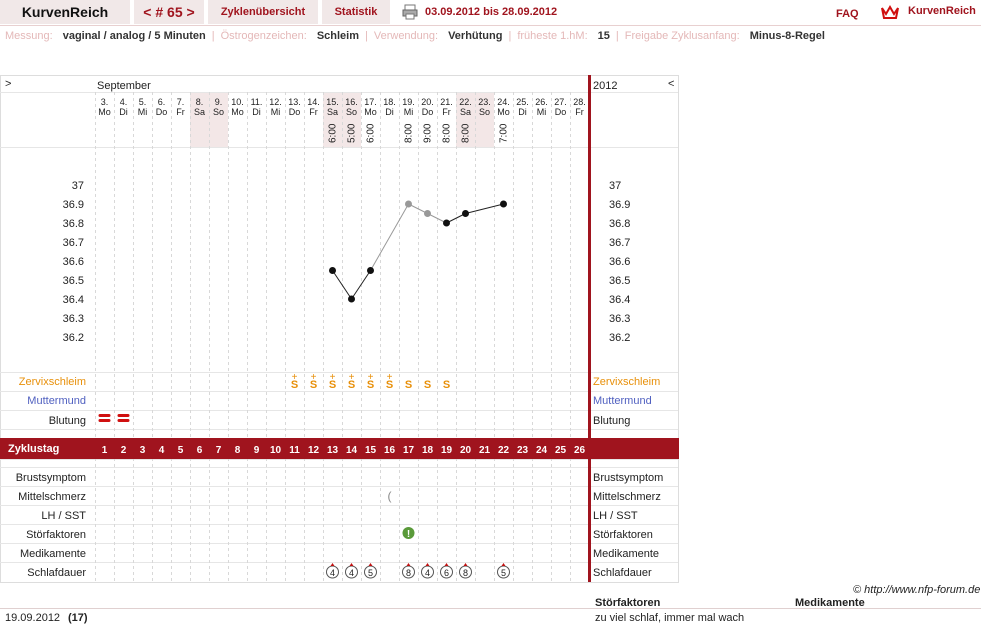 The height and width of the screenshot is (641, 981). I want to click on cycle-day-number: 15, so click(371, 450).